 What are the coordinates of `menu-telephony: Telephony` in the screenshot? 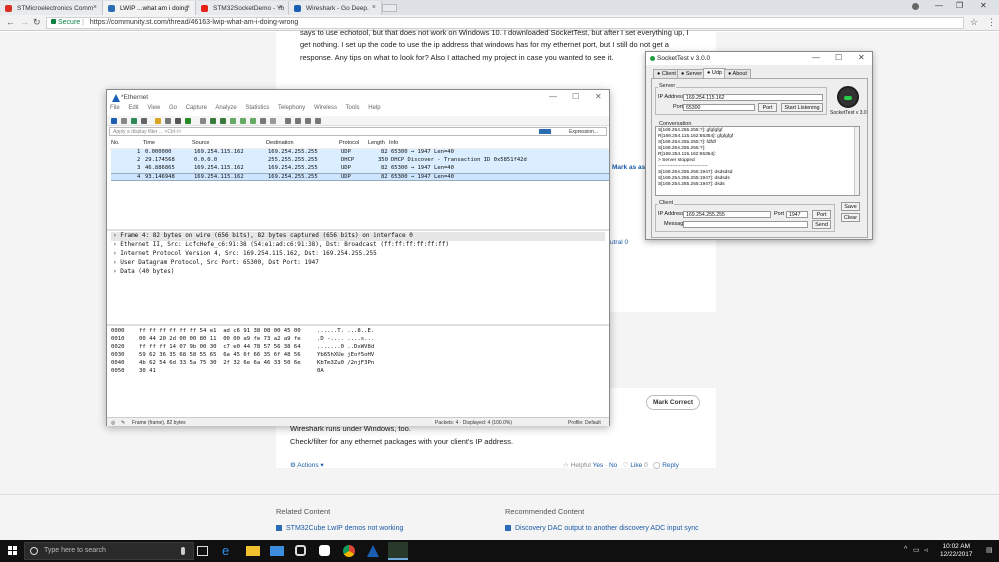 It's located at (291, 108).